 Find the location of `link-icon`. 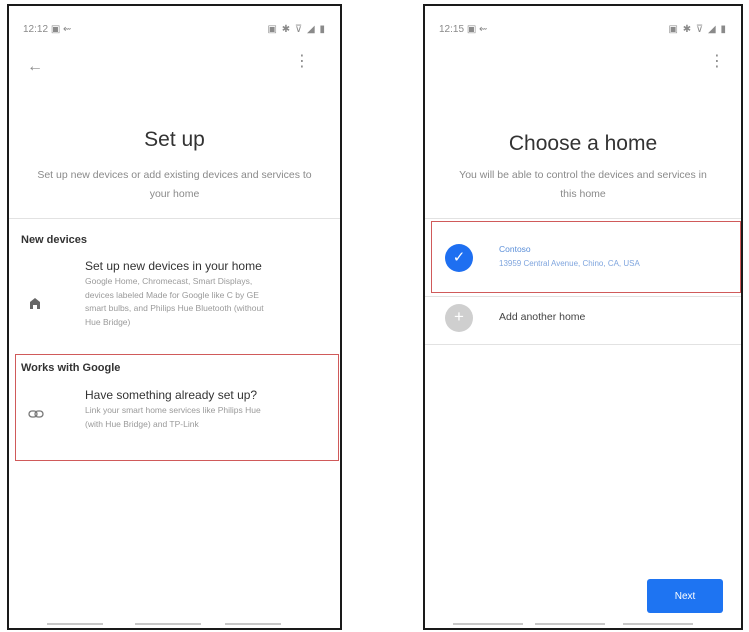

link-icon is located at coordinates (36, 414).